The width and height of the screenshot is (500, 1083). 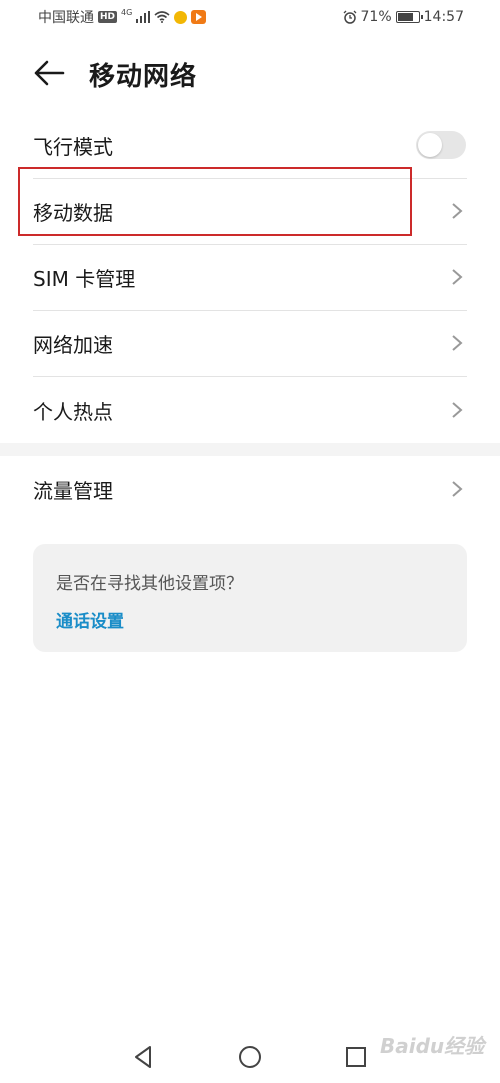 I want to click on traffic-management-row: 流量管理, so click(x=250, y=489).